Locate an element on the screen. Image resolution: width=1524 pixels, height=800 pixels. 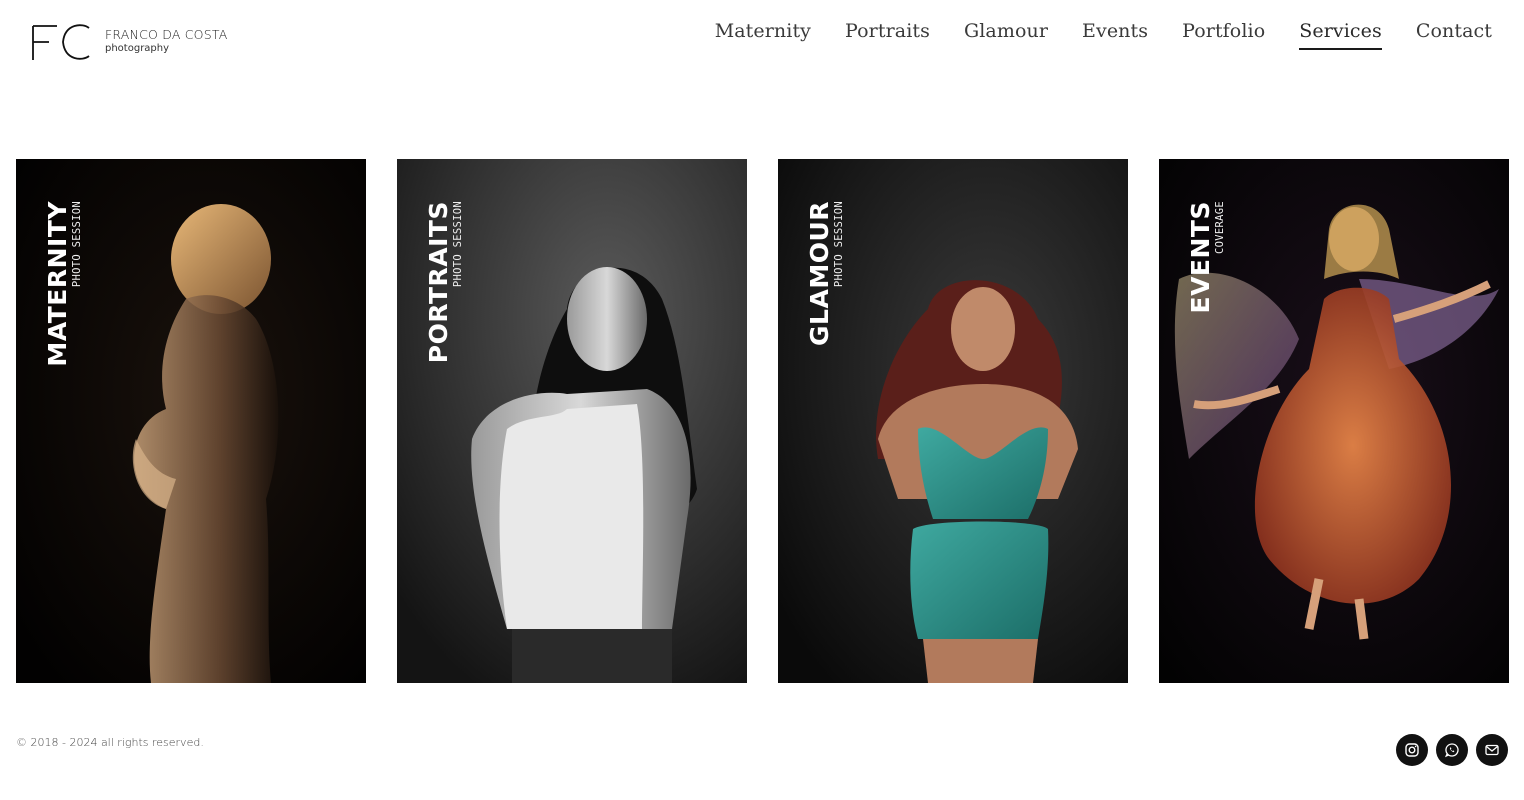
whatsapp-button is located at coordinates (1452, 750).